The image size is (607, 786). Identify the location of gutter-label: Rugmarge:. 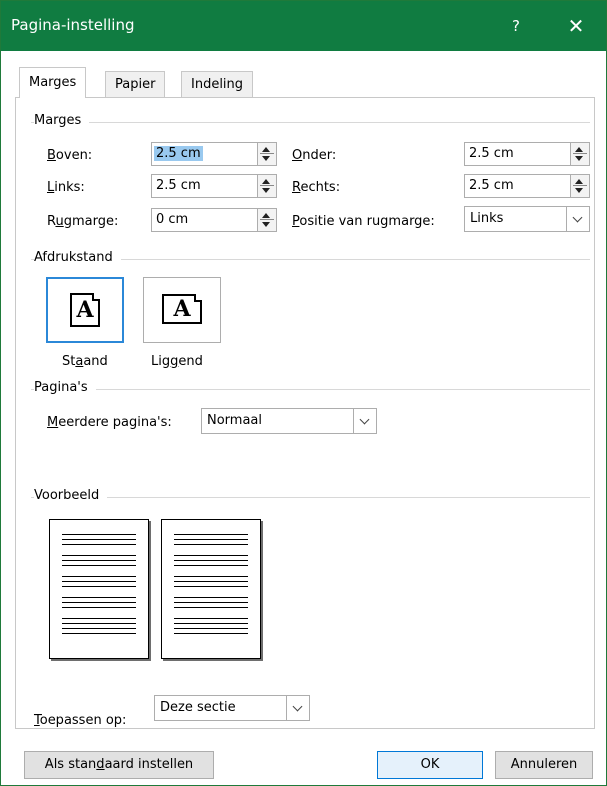
(83, 221).